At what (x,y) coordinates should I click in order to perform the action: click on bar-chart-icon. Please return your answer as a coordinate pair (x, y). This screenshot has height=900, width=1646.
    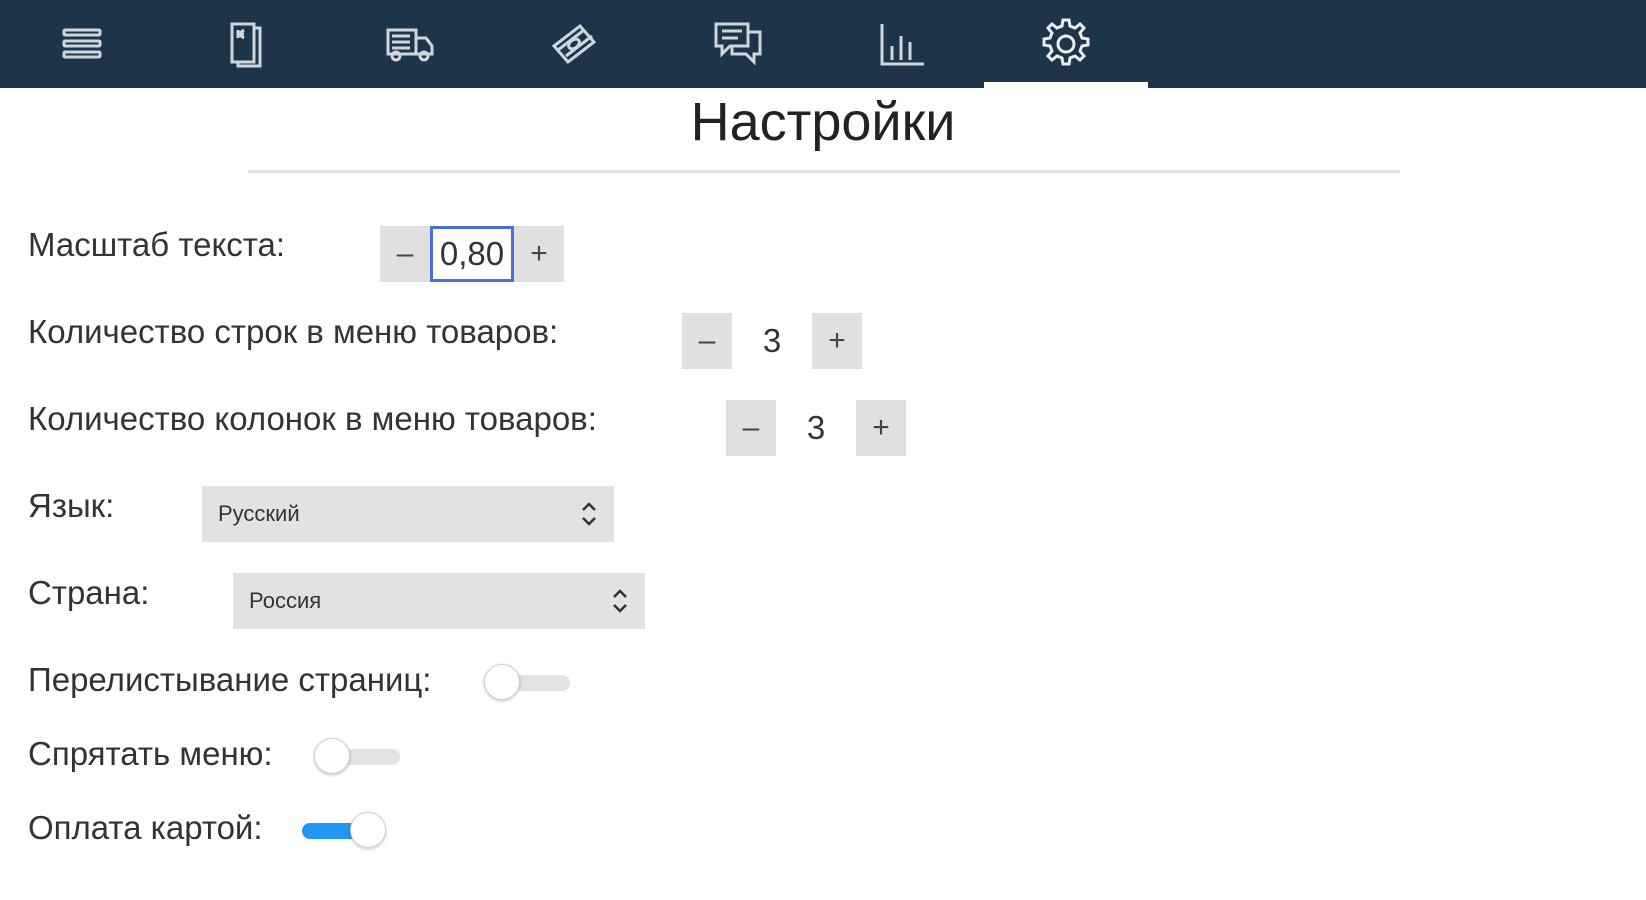
    Looking at the image, I should click on (902, 45).